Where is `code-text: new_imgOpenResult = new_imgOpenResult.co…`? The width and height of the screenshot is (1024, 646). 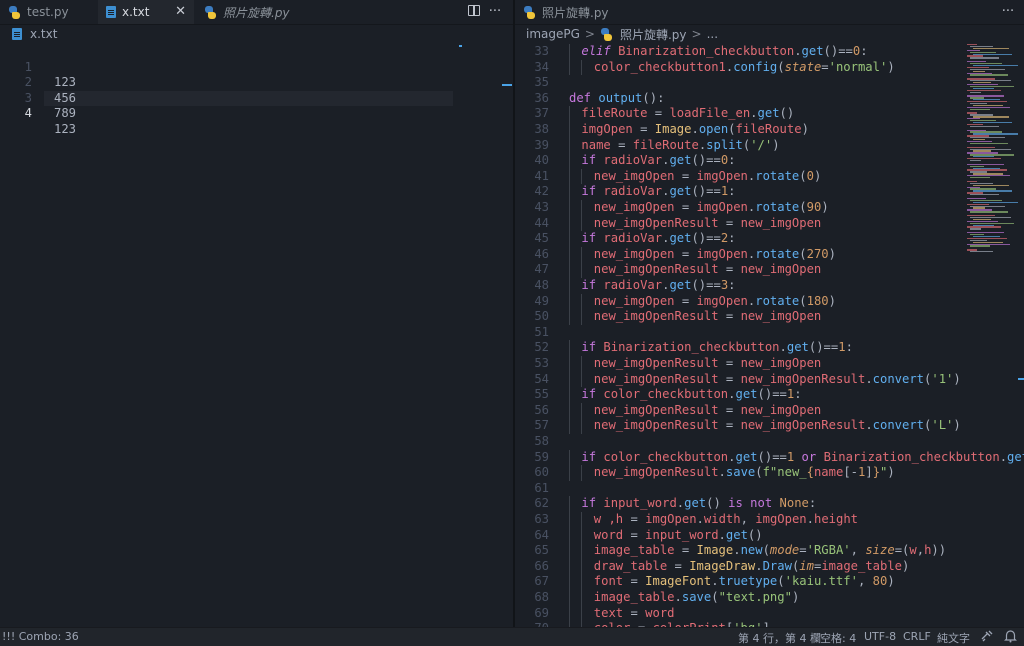 code-text: new_imgOpenResult = new_imgOpenResult.co… is located at coordinates (777, 378).